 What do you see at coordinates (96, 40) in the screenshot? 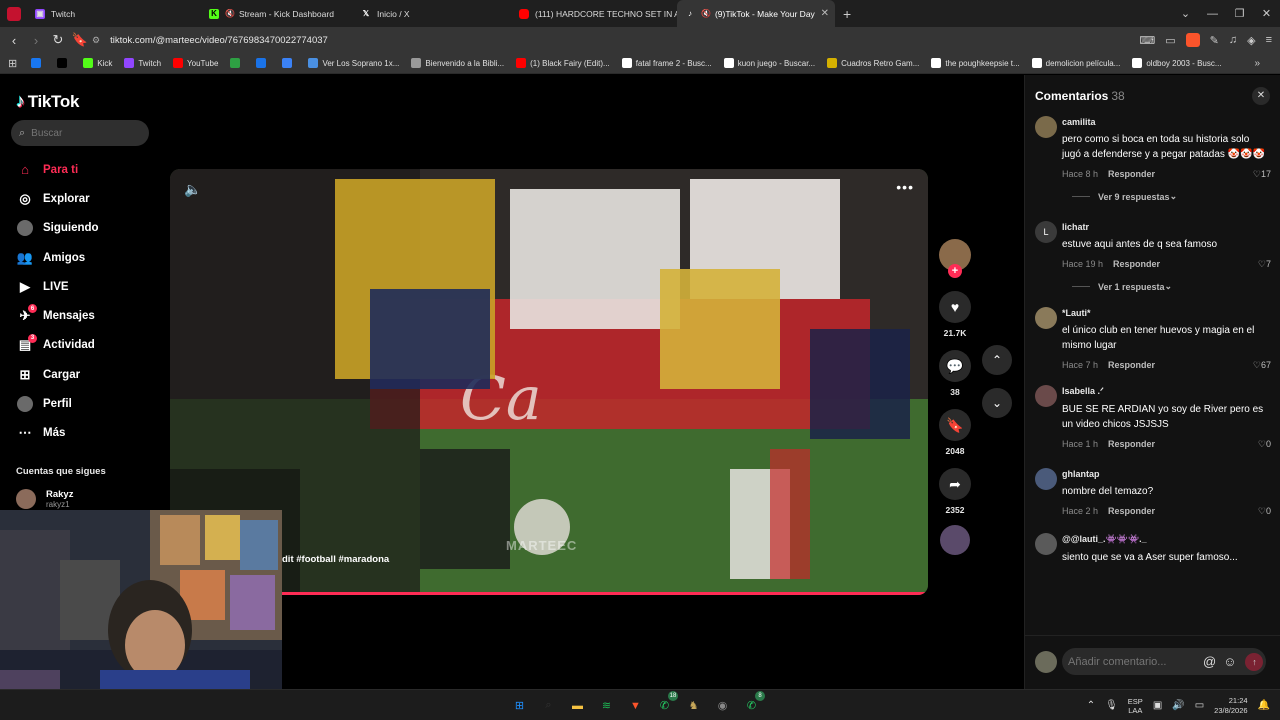
I see `site-info-icon: ⚙` at bounding box center [96, 40].